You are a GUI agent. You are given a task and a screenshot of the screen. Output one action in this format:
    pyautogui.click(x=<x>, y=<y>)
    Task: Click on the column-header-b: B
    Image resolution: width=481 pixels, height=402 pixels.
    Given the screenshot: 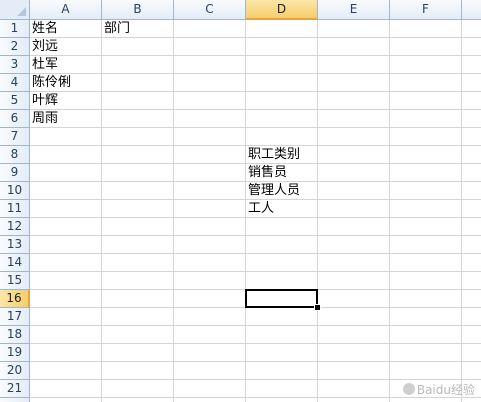 What is the action you would take?
    pyautogui.click(x=138, y=10)
    